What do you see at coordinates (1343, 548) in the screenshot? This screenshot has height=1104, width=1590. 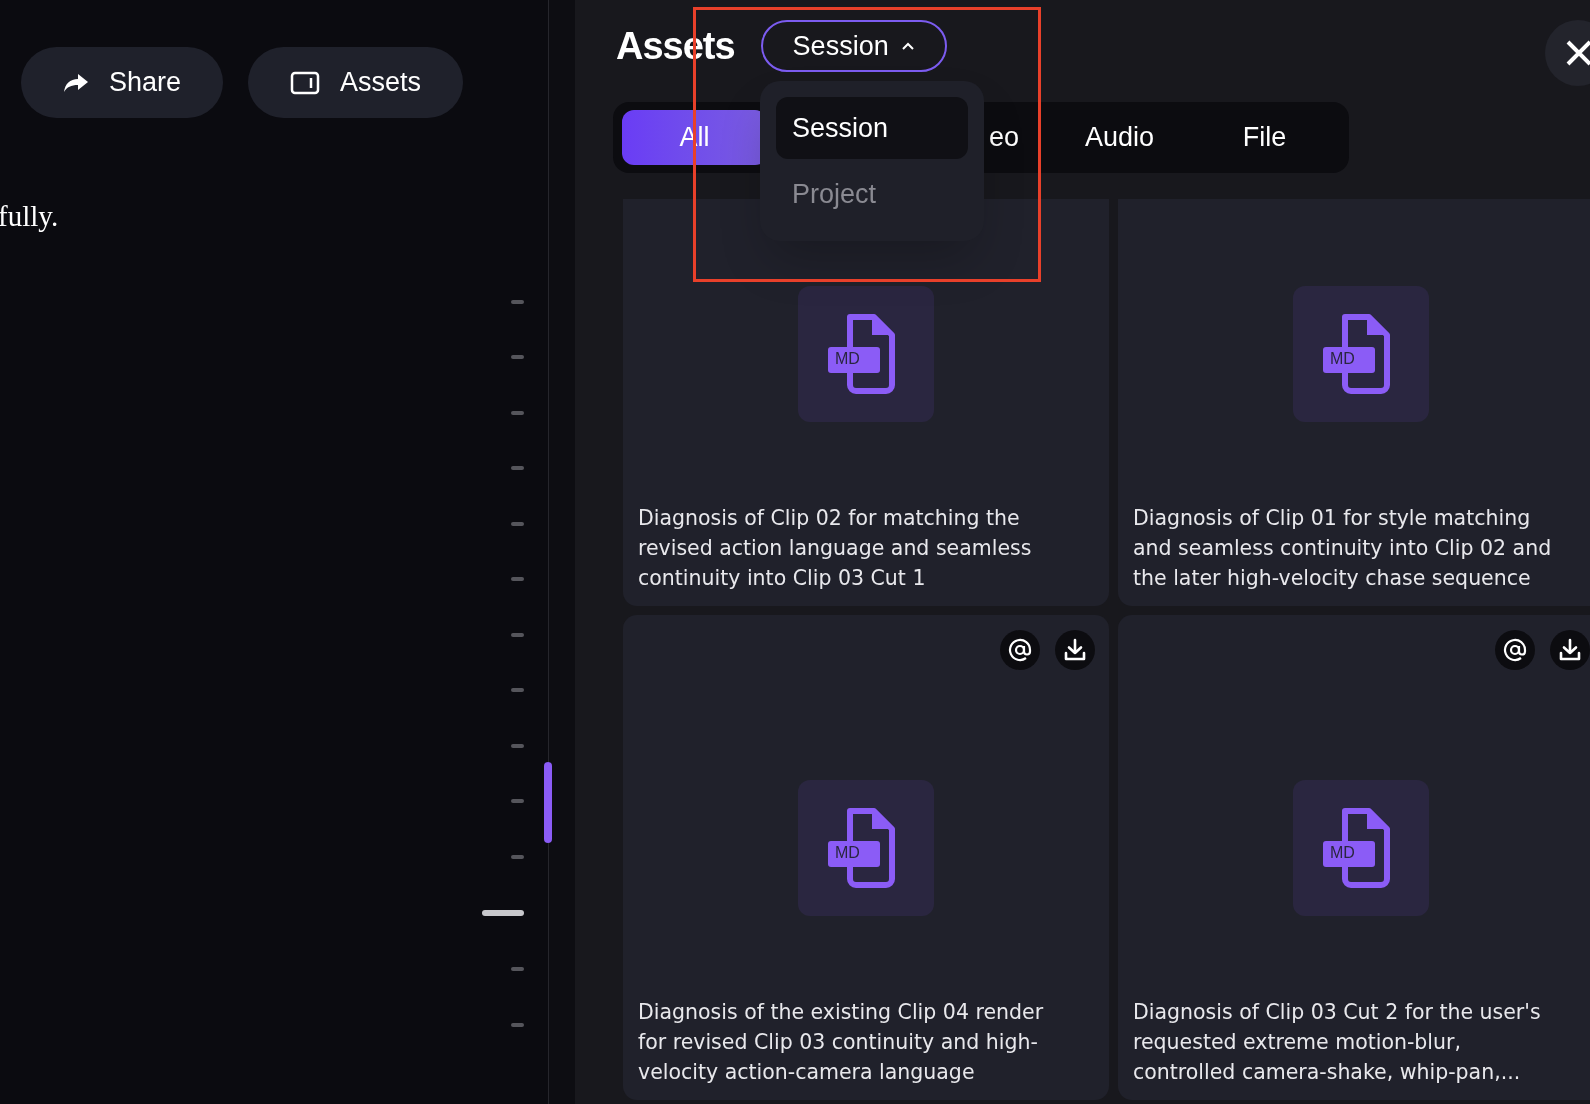 I see `asset-title: Diagnosis of Clip 01 for style matching and seamless continuity into Clip 02 and the later high-velocity chase sequence` at bounding box center [1343, 548].